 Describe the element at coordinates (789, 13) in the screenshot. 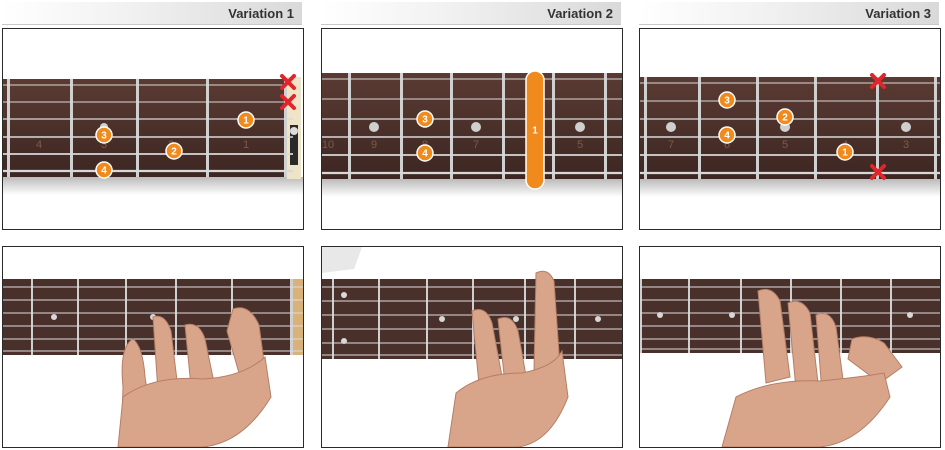

I see `variation-3-header: Variation 3` at that location.